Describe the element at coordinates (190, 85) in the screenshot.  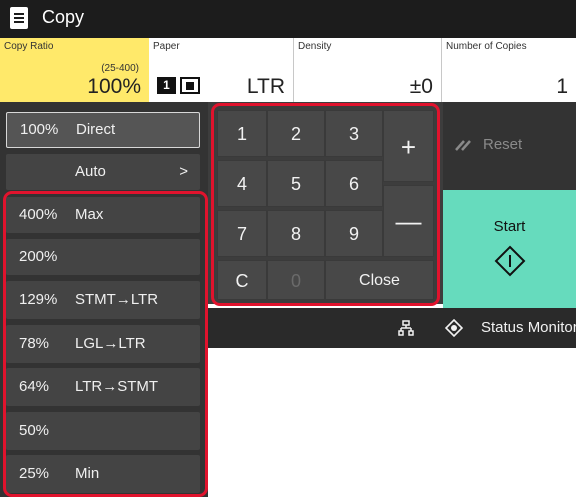
I see `paper-drawer-icon` at that location.